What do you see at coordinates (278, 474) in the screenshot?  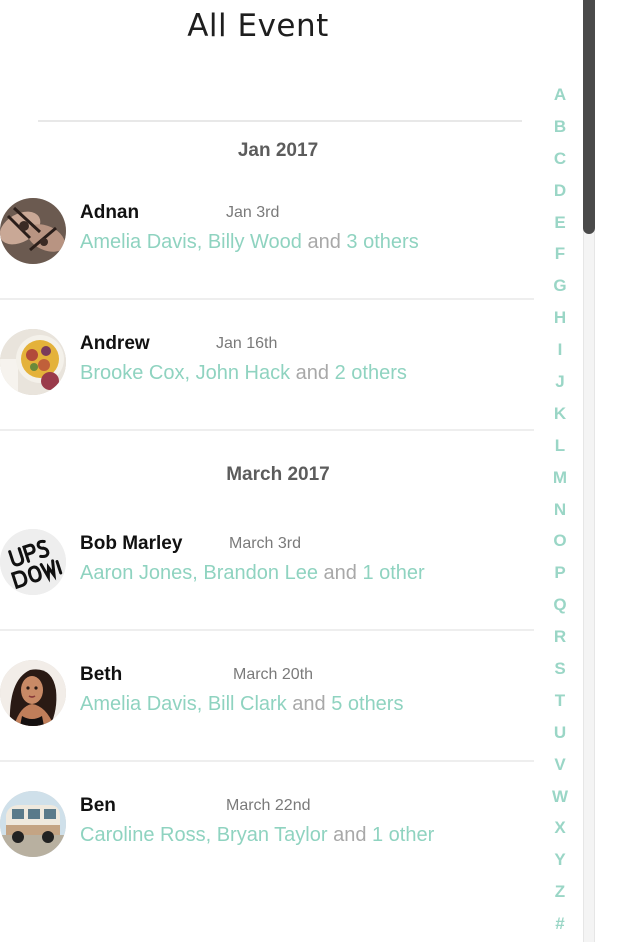 I see `section-header-march-2017: March 2017` at bounding box center [278, 474].